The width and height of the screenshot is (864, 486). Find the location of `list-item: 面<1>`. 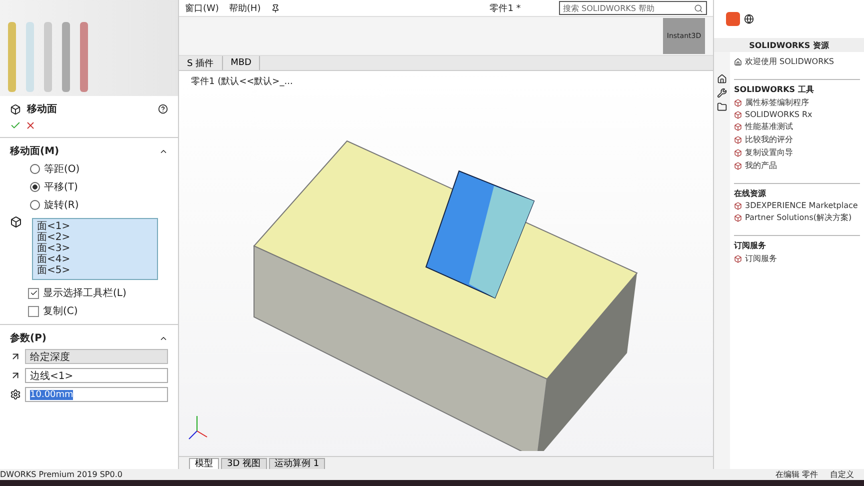

list-item: 面<1> is located at coordinates (54, 226).